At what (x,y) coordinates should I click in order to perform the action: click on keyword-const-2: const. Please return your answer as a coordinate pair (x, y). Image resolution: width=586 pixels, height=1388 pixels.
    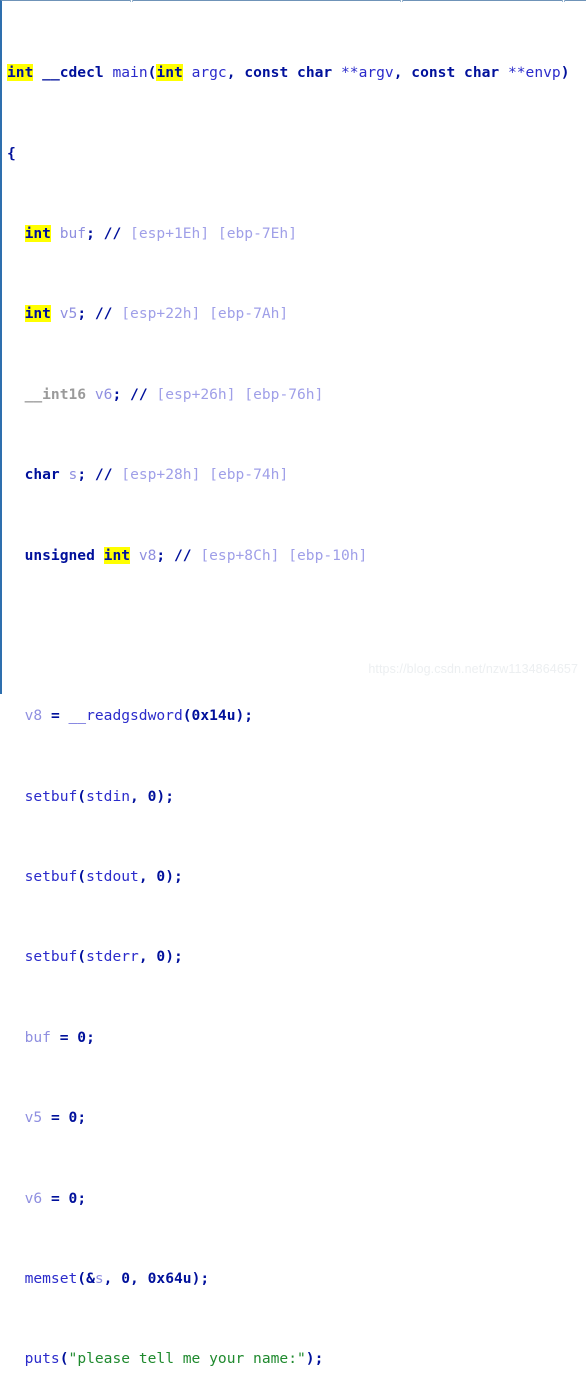
    Looking at the image, I should click on (433, 73).